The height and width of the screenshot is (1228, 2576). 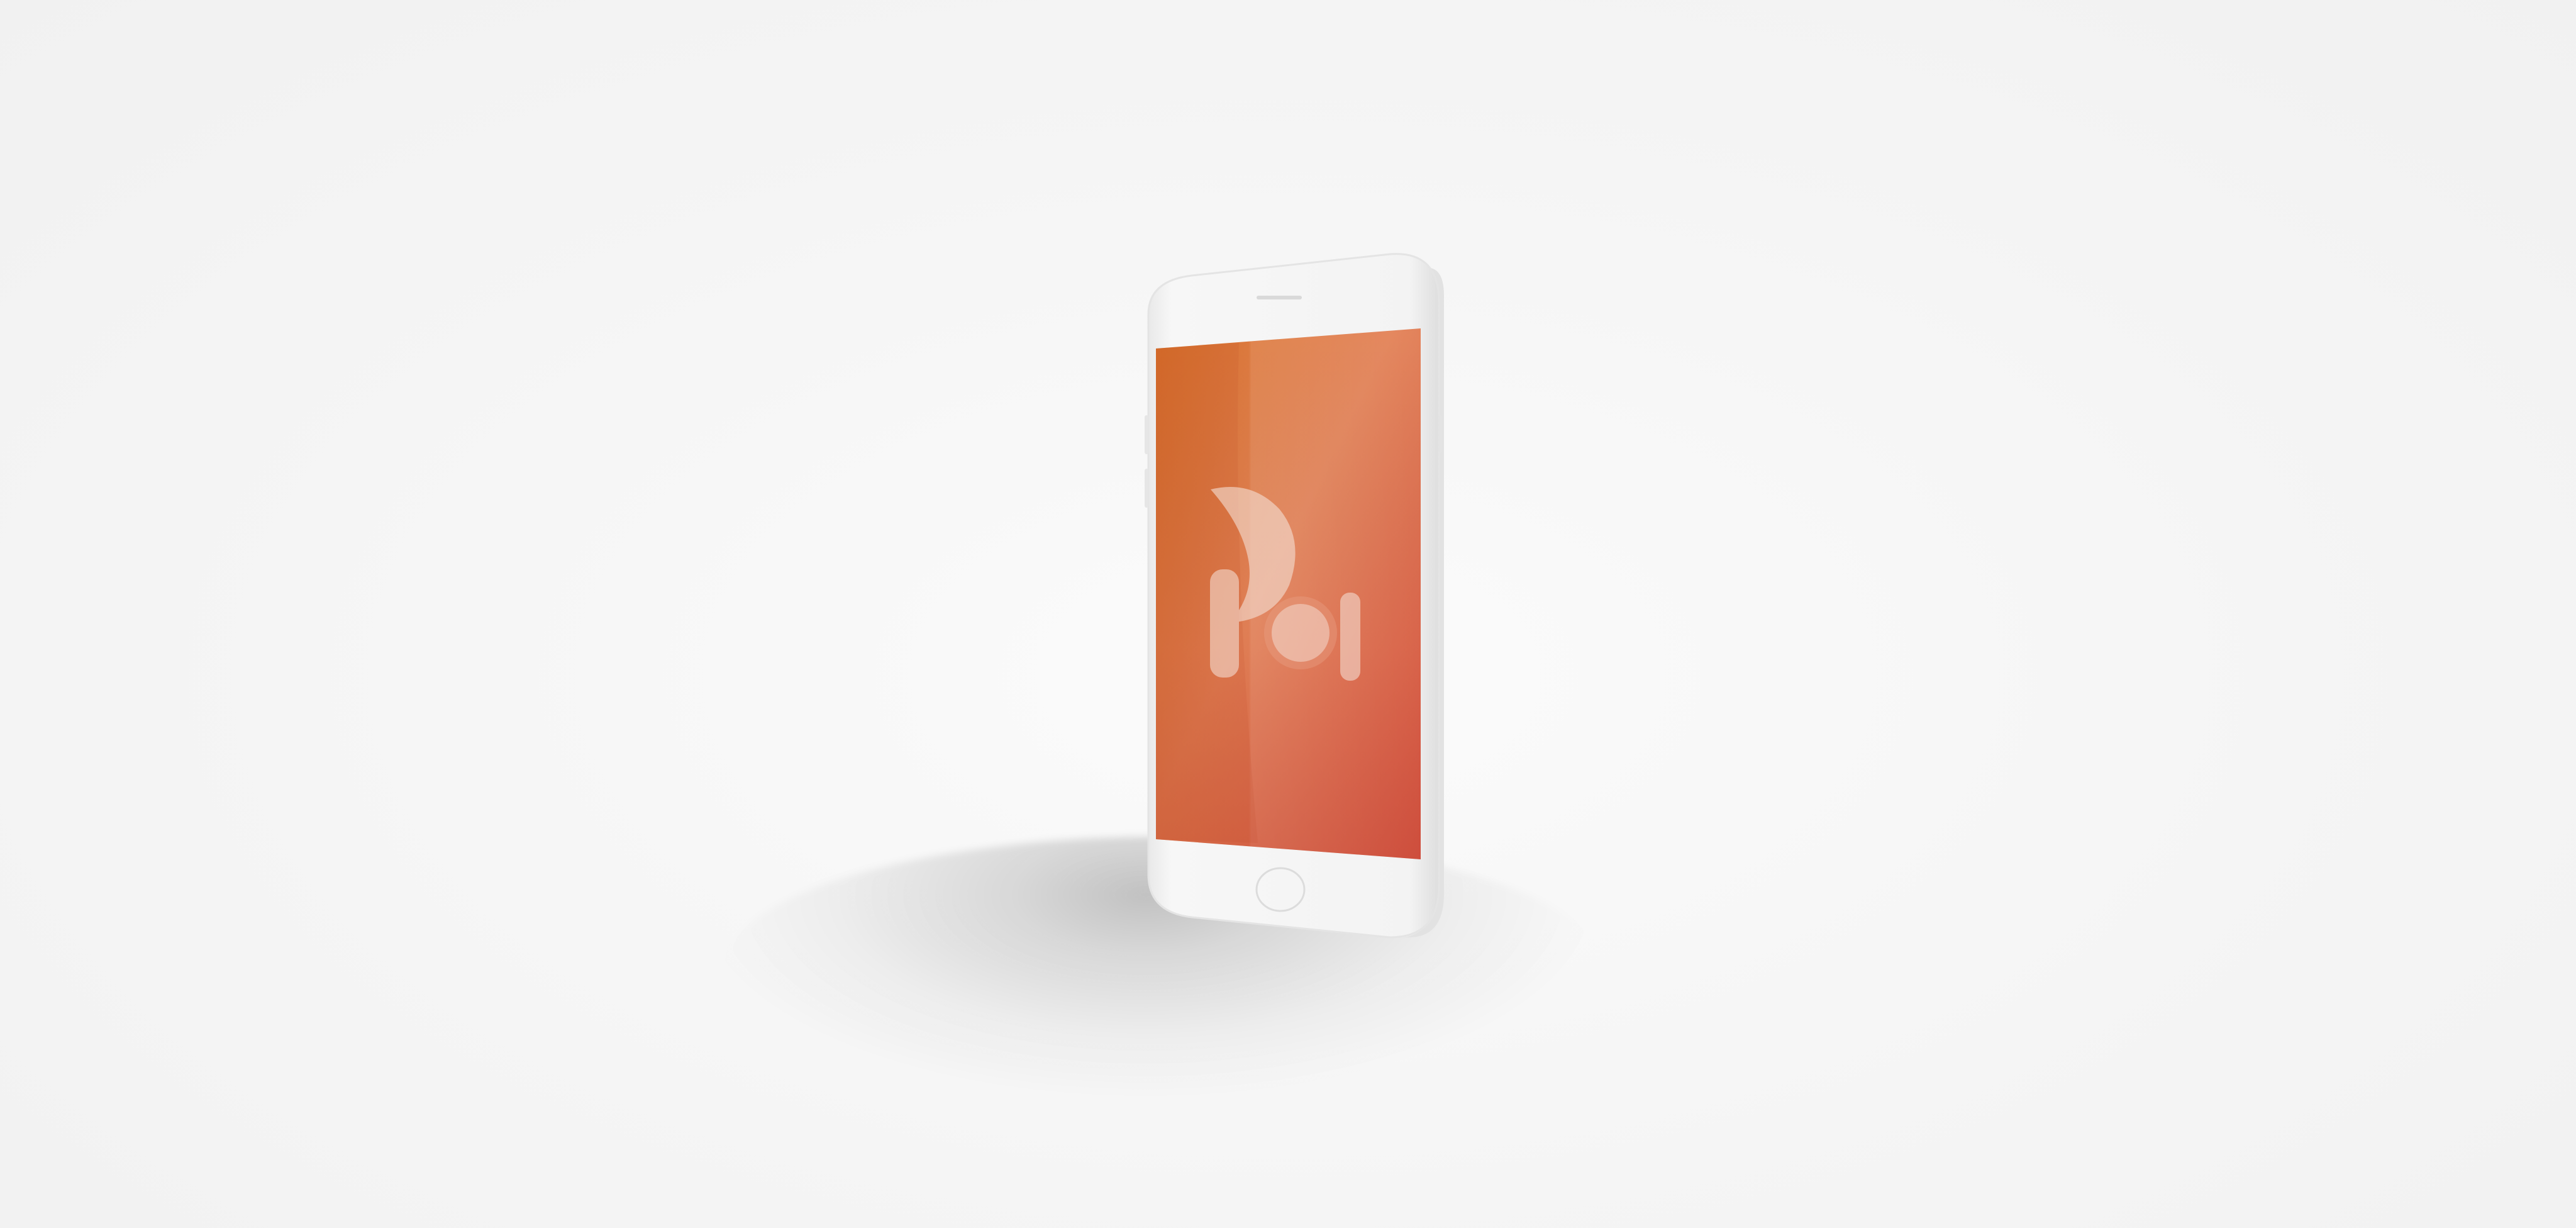 I want to click on phone-screen, so click(x=1288, y=593).